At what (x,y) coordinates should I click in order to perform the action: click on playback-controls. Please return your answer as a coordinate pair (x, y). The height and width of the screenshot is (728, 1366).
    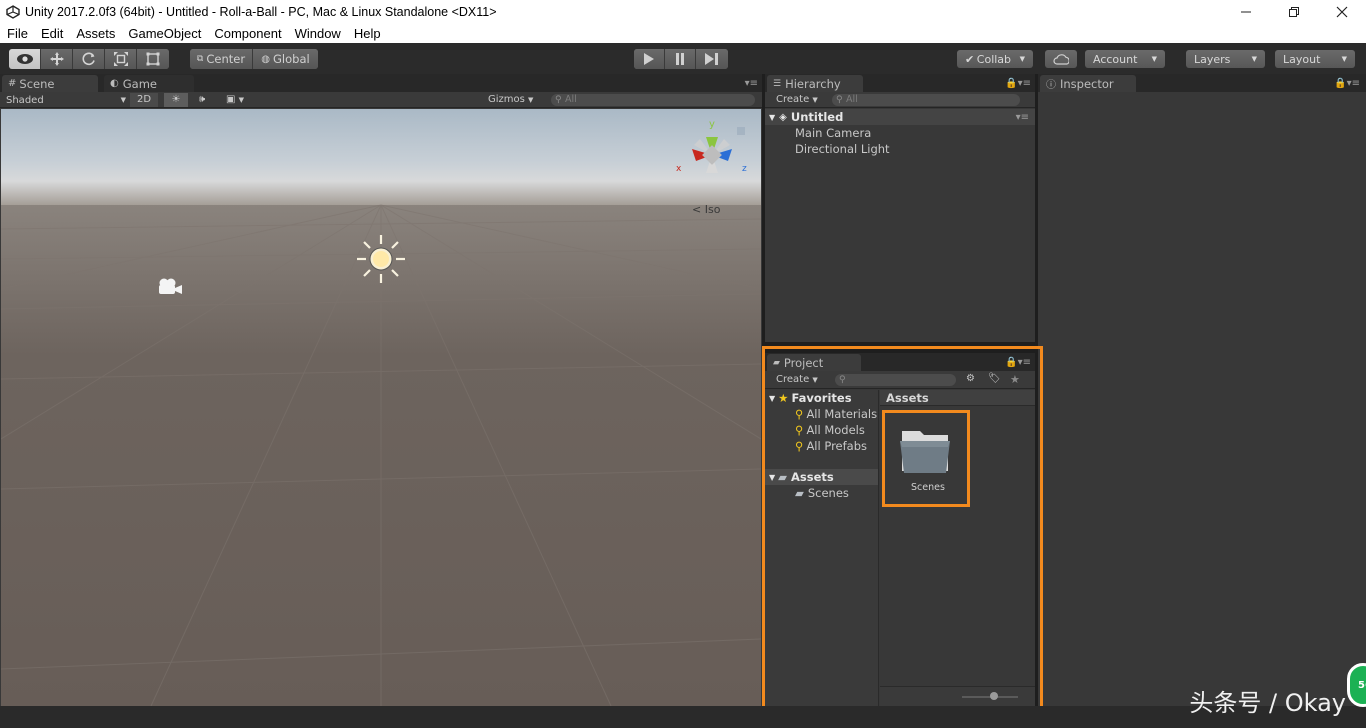
    Looking at the image, I should click on (681, 59).